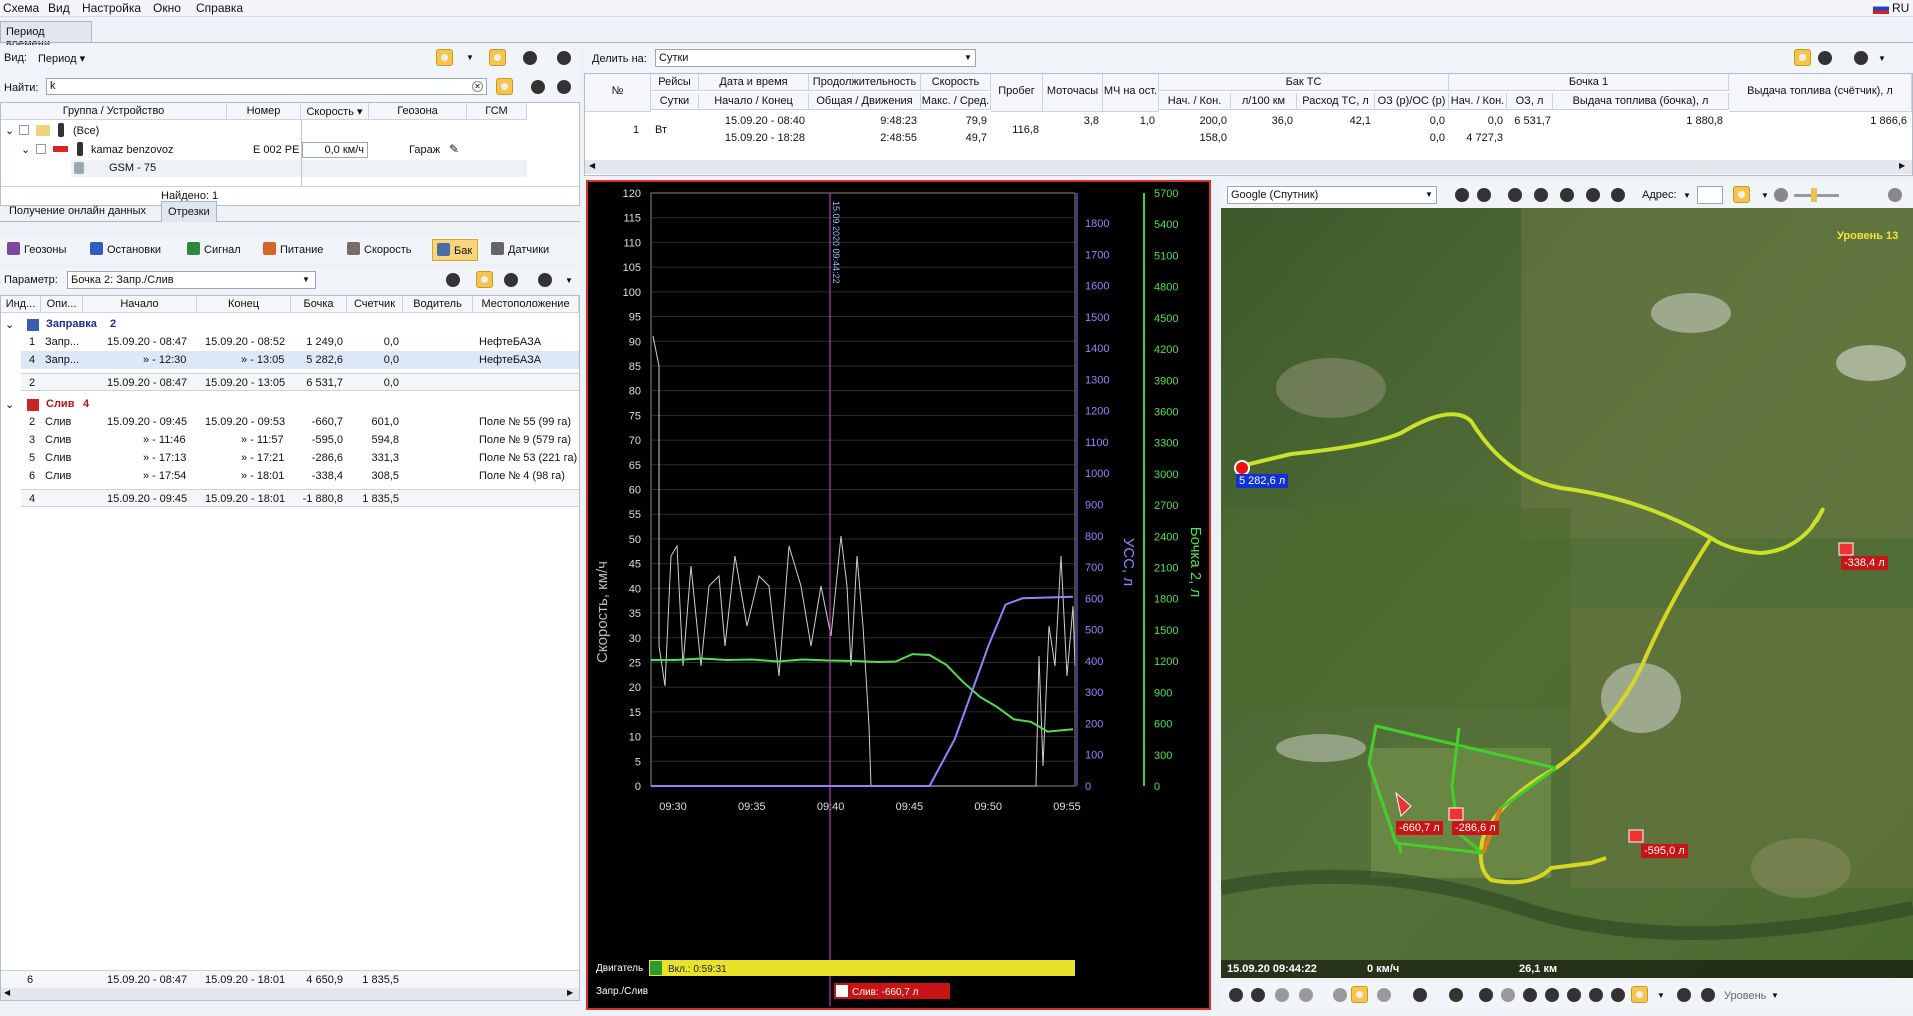 The image size is (1913, 1016). What do you see at coordinates (298, 250) in the screenshot?
I see `filter-power: Питание` at bounding box center [298, 250].